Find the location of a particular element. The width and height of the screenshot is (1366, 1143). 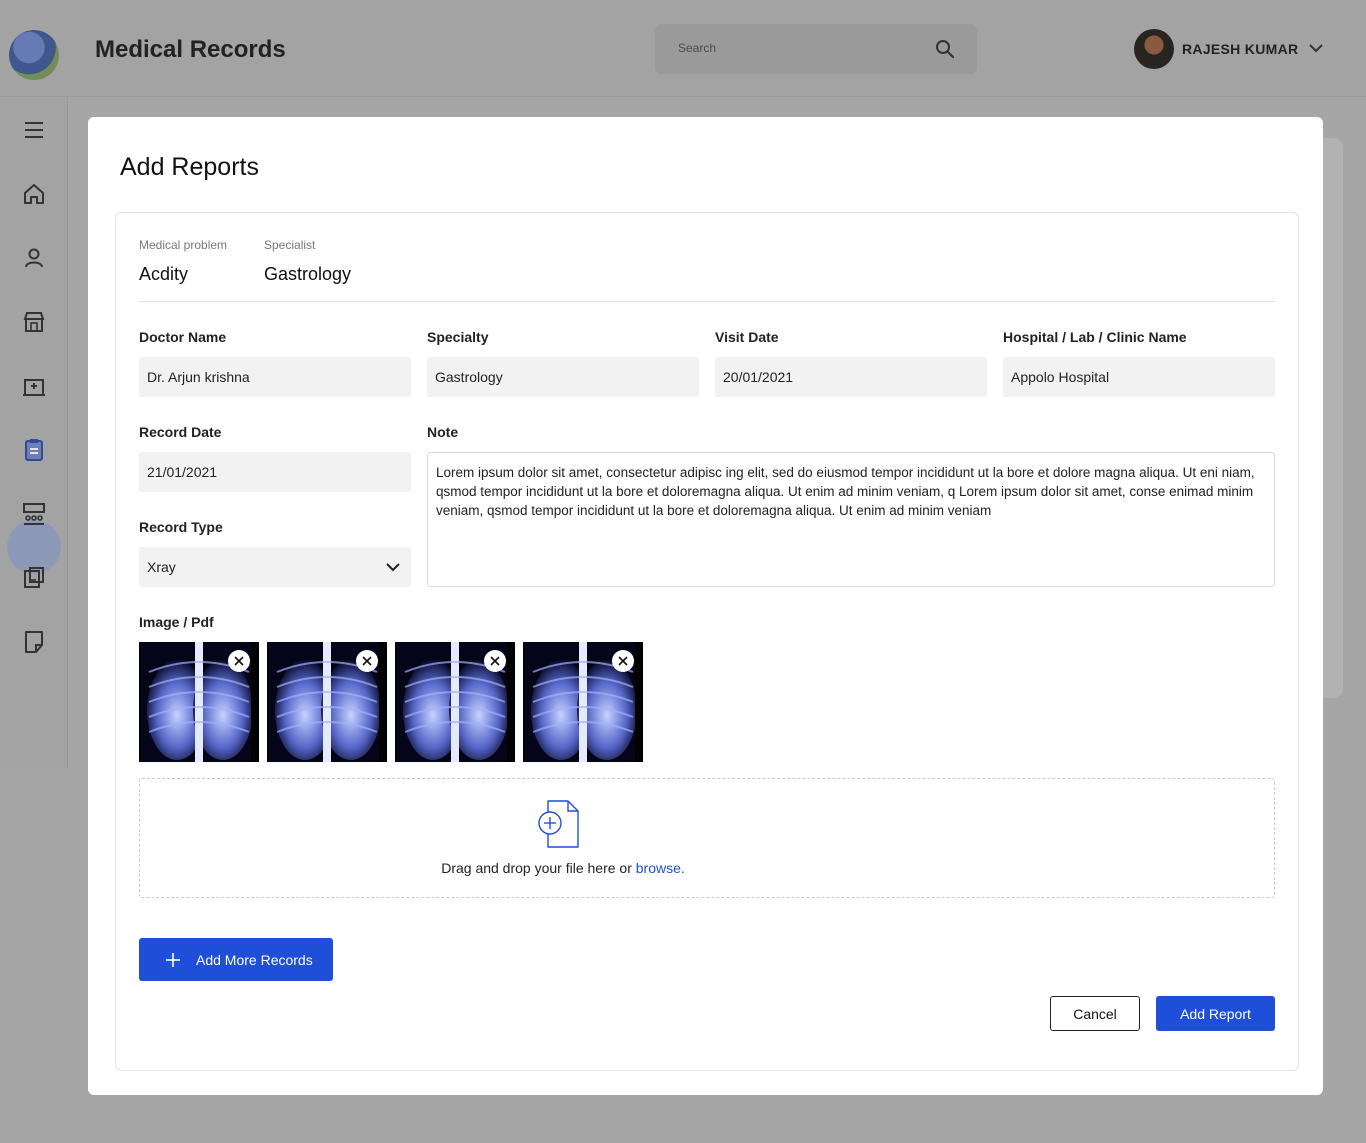

dropzone-instruction: Drag and drop your file here or is located at coordinates (538, 868).